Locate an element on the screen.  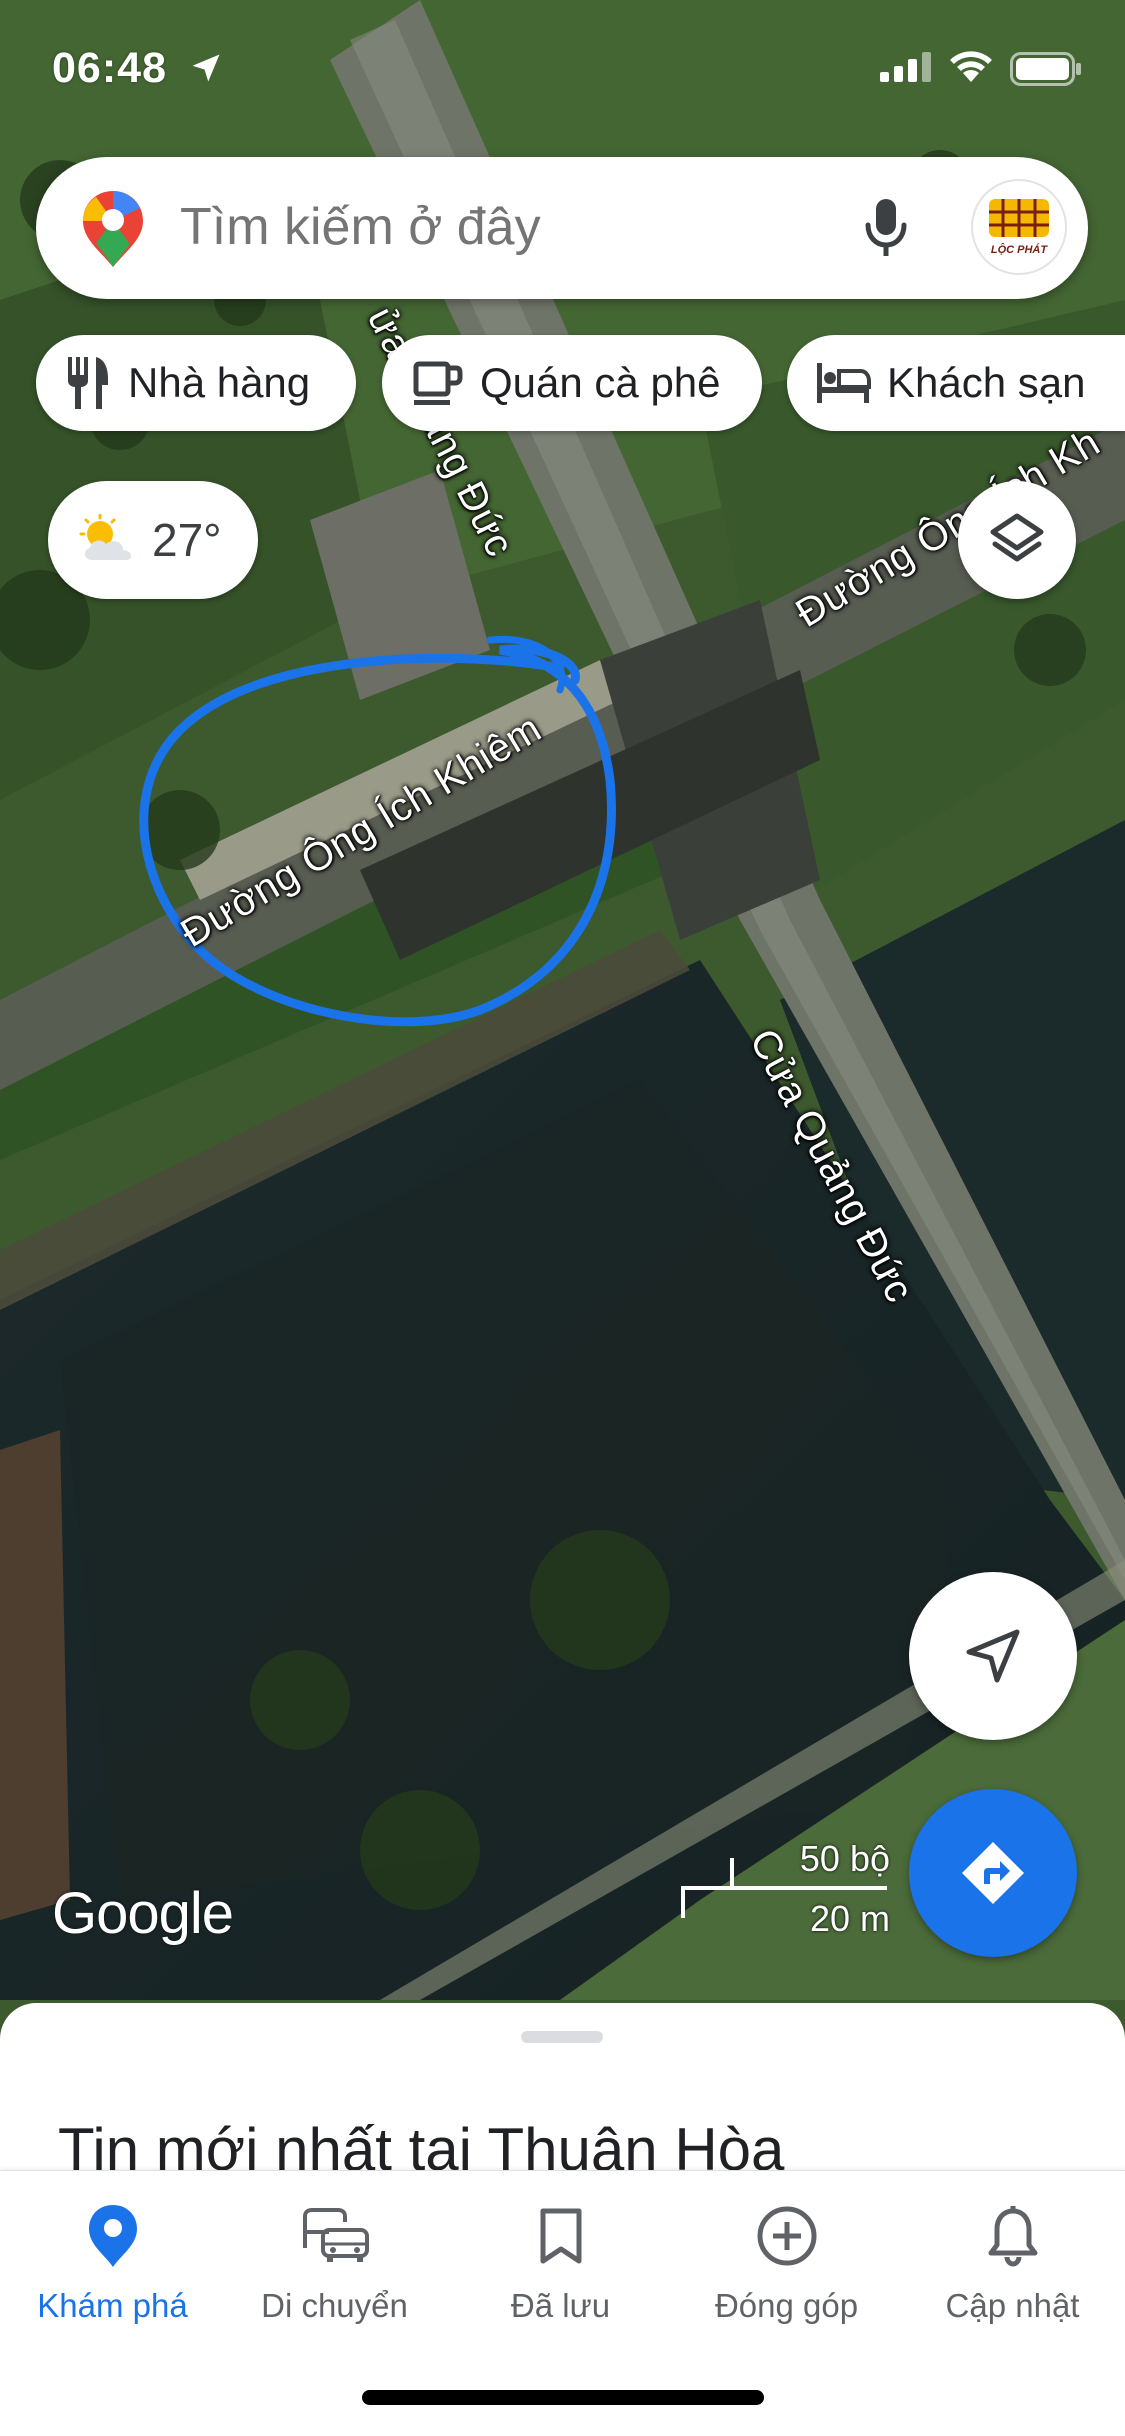
nav-commute: Di chuyển is located at coordinates (334, 2263).